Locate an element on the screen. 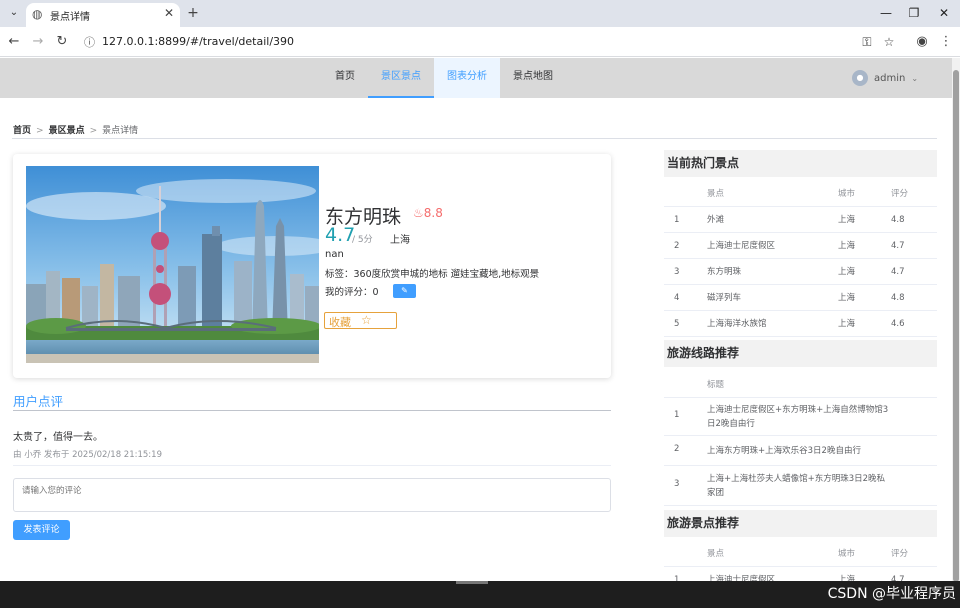 This screenshot has width=960, height=608. spot-tags: 标签：360度欣赏申城的地标 遛娃宝藏地,地标观景 is located at coordinates (432, 274).